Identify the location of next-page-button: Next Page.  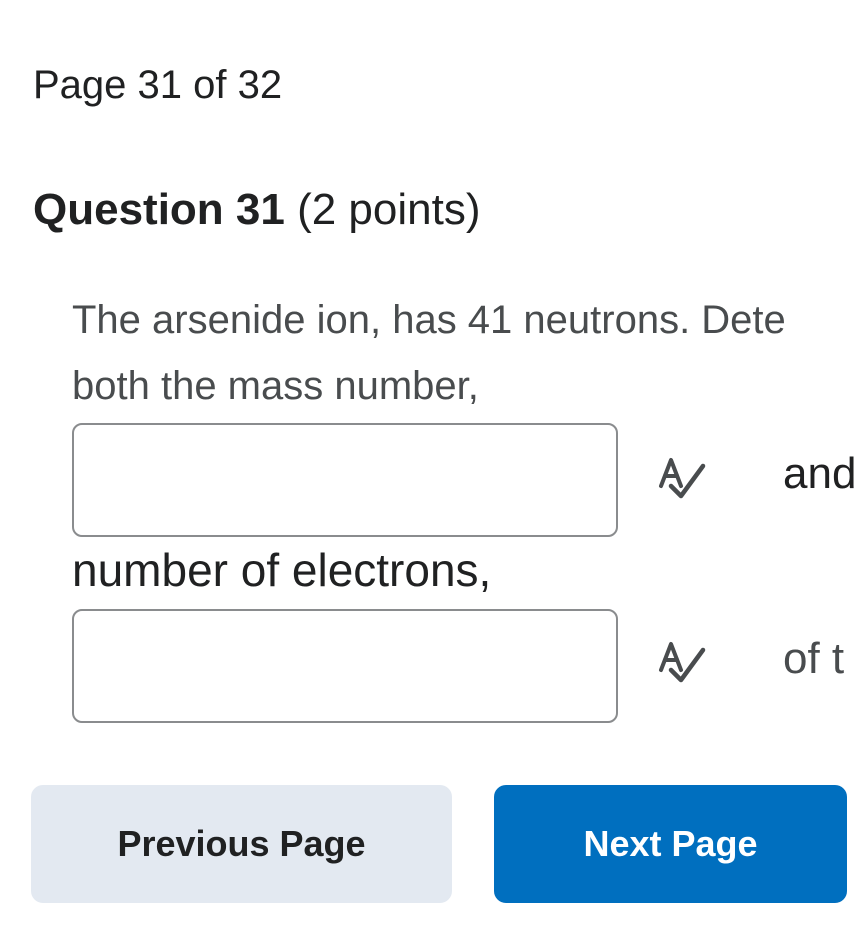
(670, 844).